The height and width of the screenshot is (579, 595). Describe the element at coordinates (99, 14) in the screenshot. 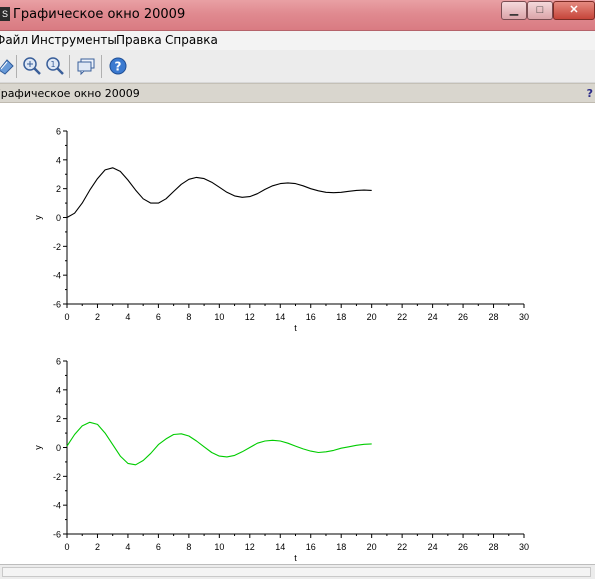

I see `window-title: Графическое окно 20009` at that location.